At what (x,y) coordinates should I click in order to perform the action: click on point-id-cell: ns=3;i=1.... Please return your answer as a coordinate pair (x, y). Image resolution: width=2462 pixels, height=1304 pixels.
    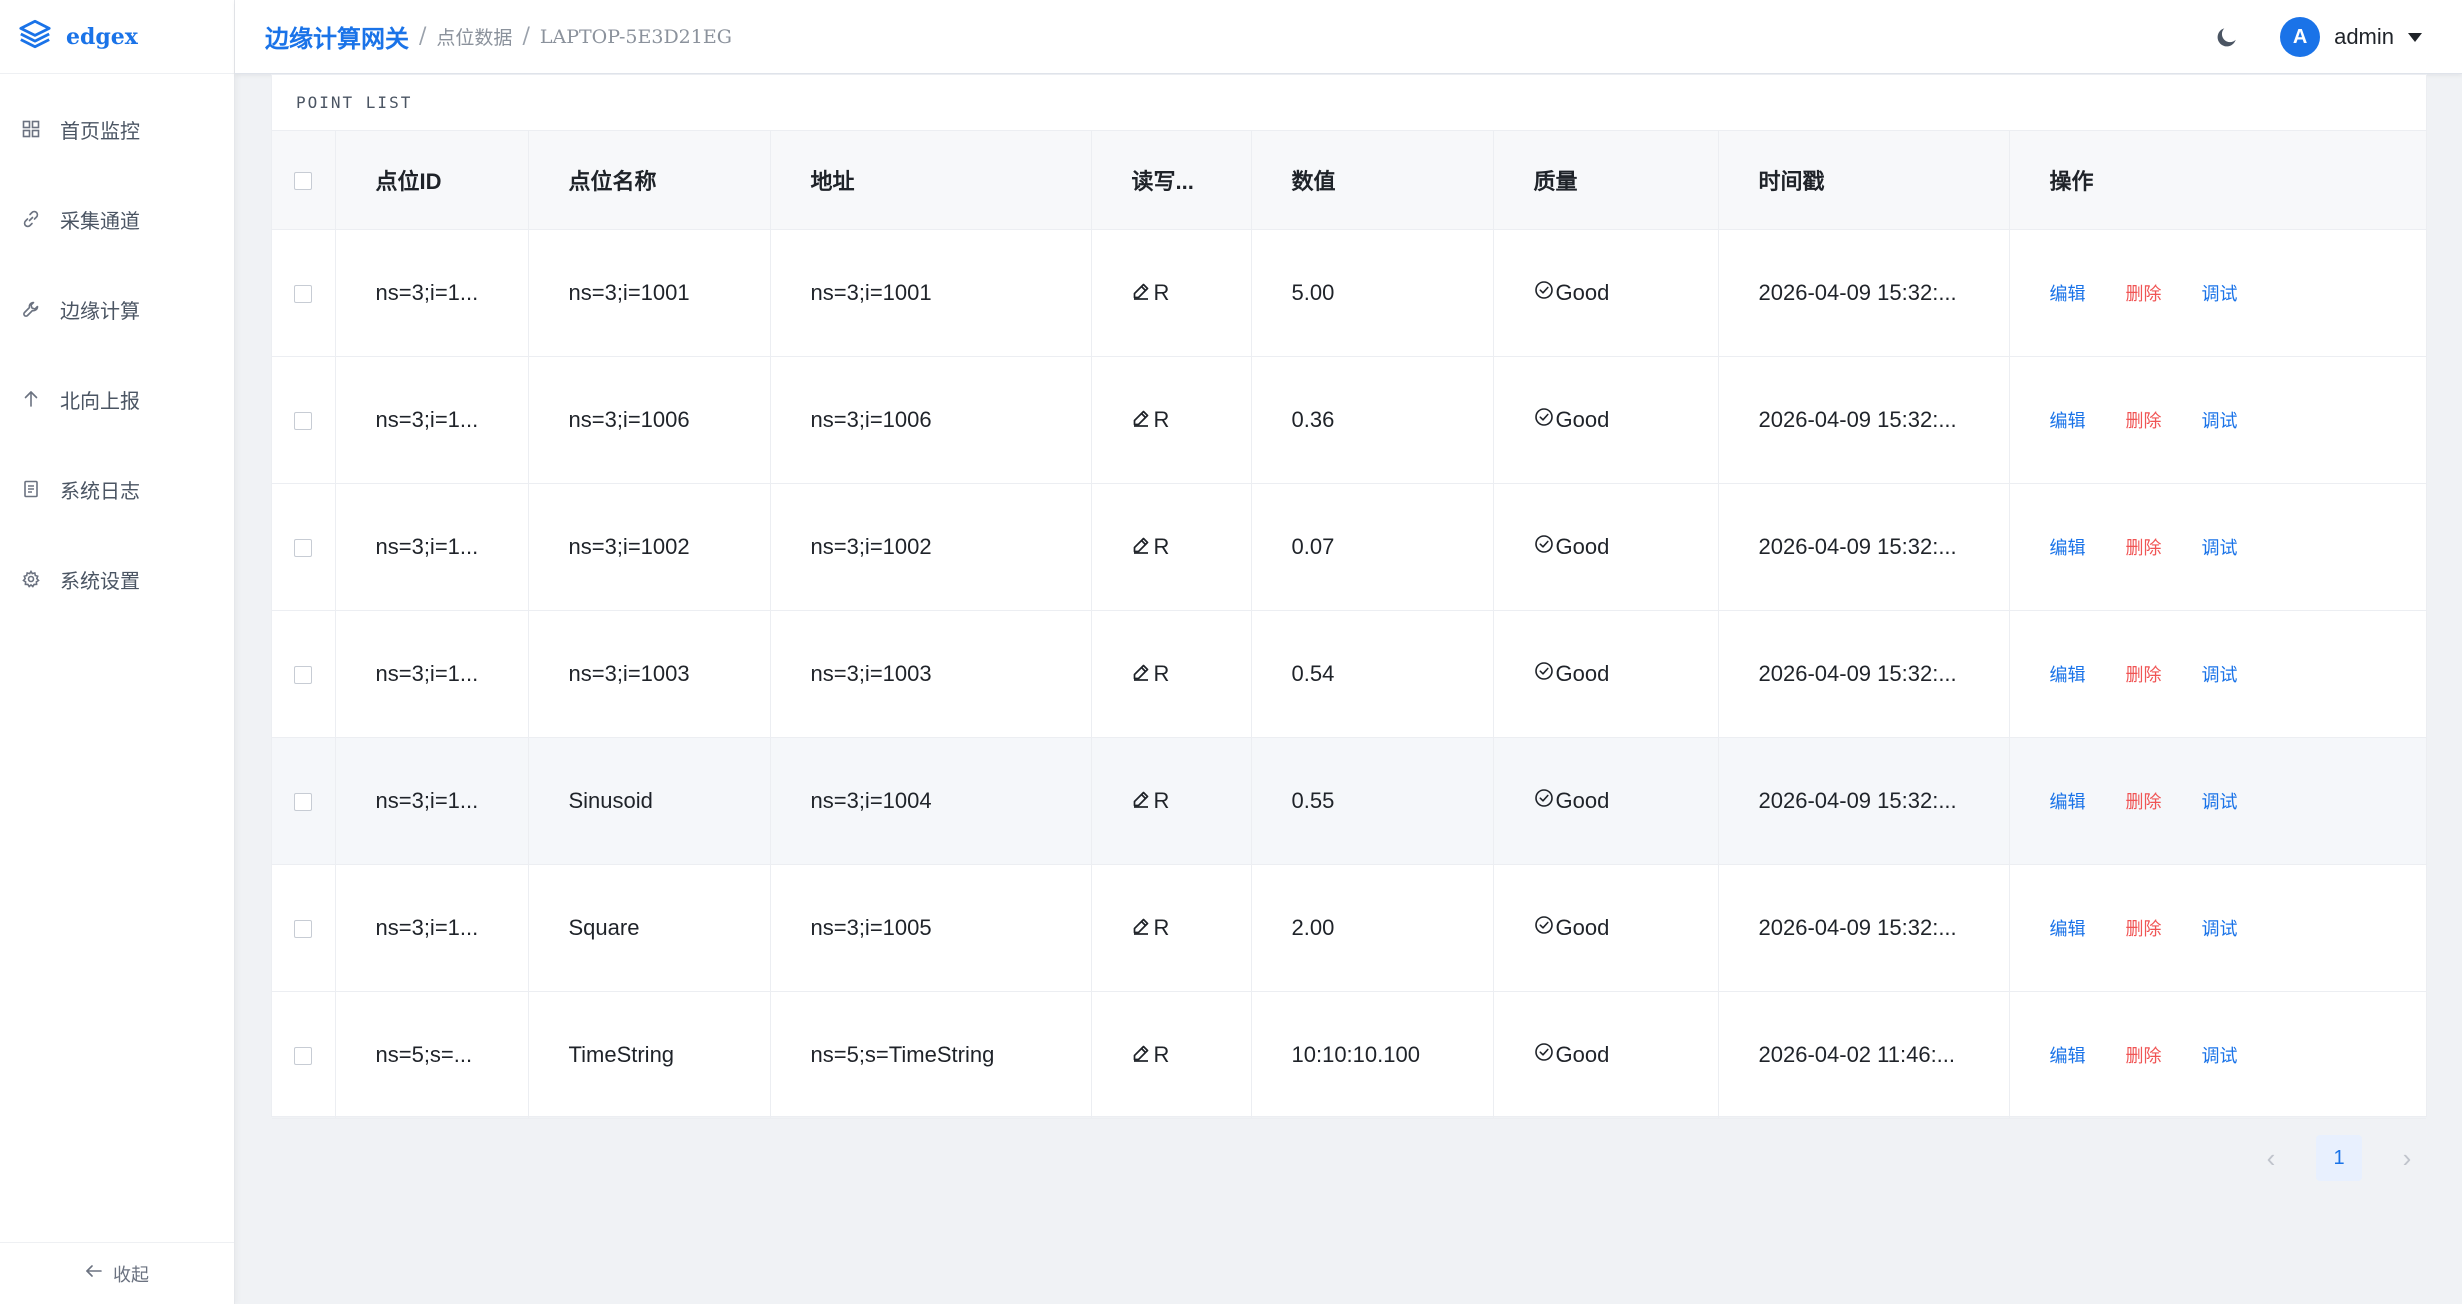
    Looking at the image, I should click on (432, 420).